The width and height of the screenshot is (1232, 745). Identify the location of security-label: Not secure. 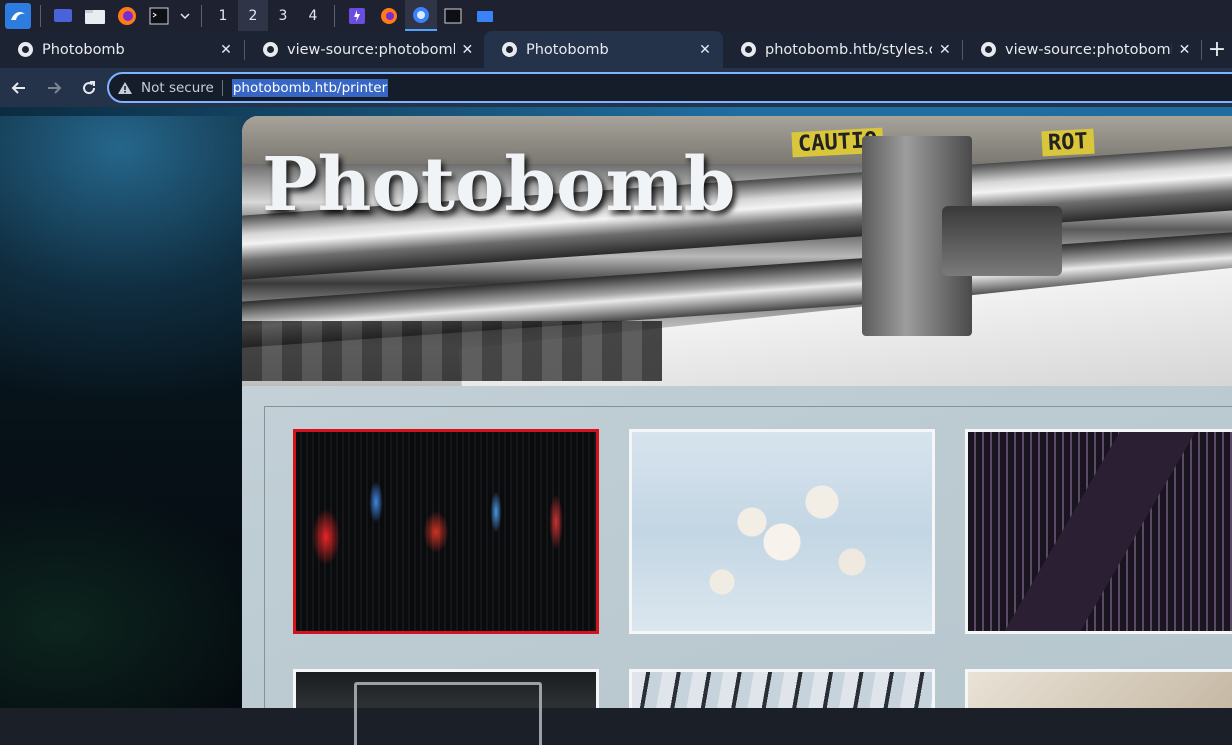
(177, 87).